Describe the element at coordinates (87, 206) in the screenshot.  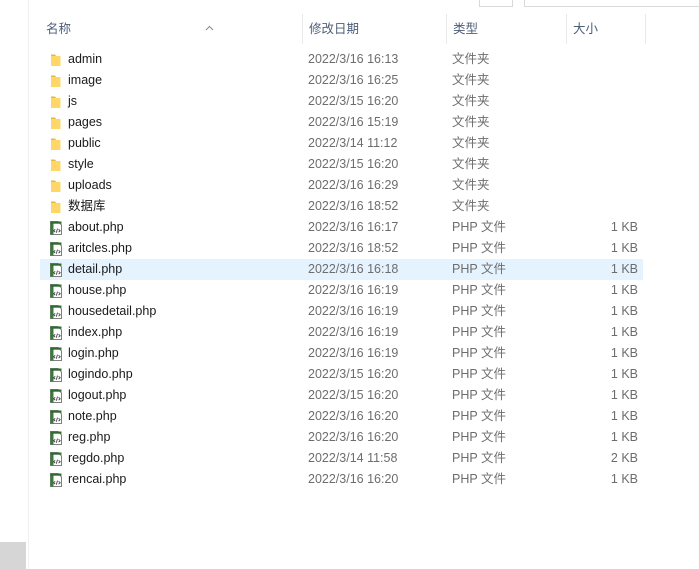
I see `file-name: 数据库` at that location.